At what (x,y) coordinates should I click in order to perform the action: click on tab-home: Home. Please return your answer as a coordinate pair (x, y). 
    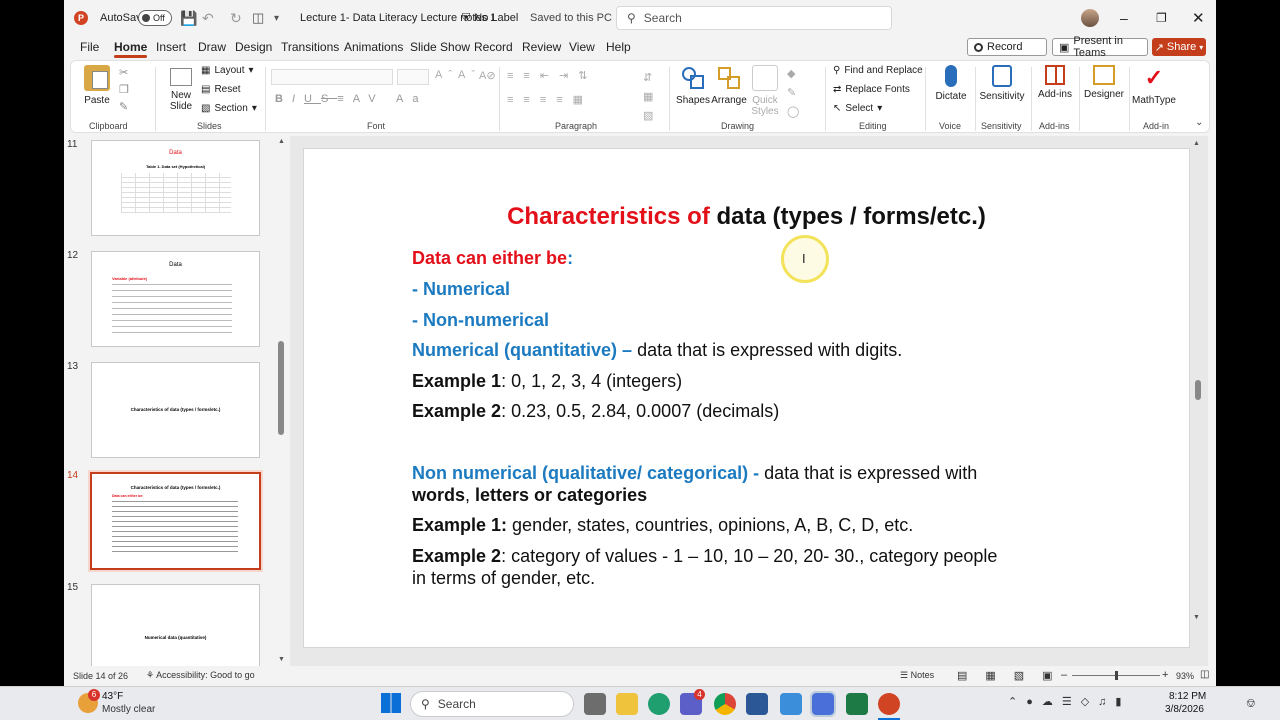
    Looking at the image, I should click on (131, 49).